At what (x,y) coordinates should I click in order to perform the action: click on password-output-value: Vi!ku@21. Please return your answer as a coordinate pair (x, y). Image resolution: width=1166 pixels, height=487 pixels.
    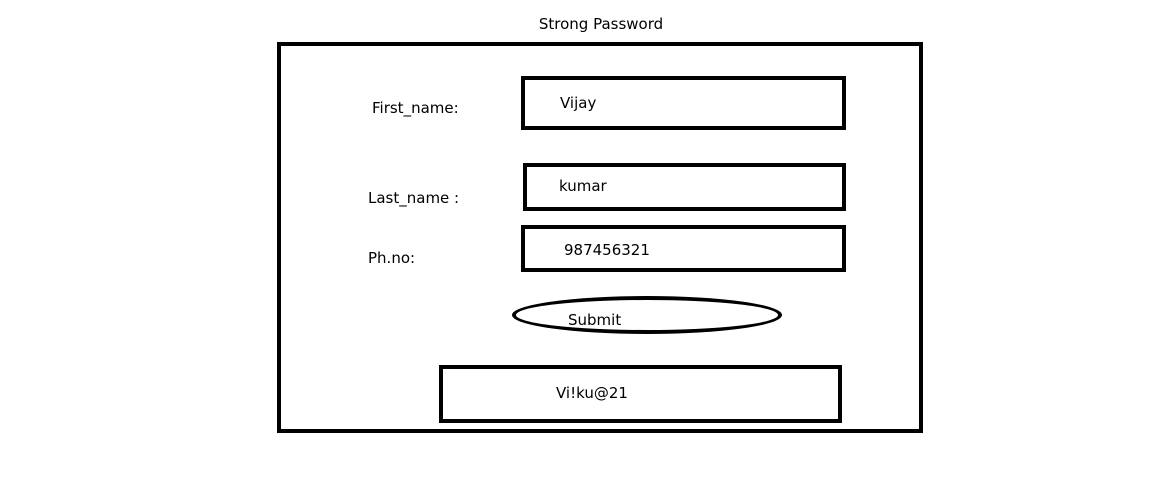
    Looking at the image, I should click on (592, 393).